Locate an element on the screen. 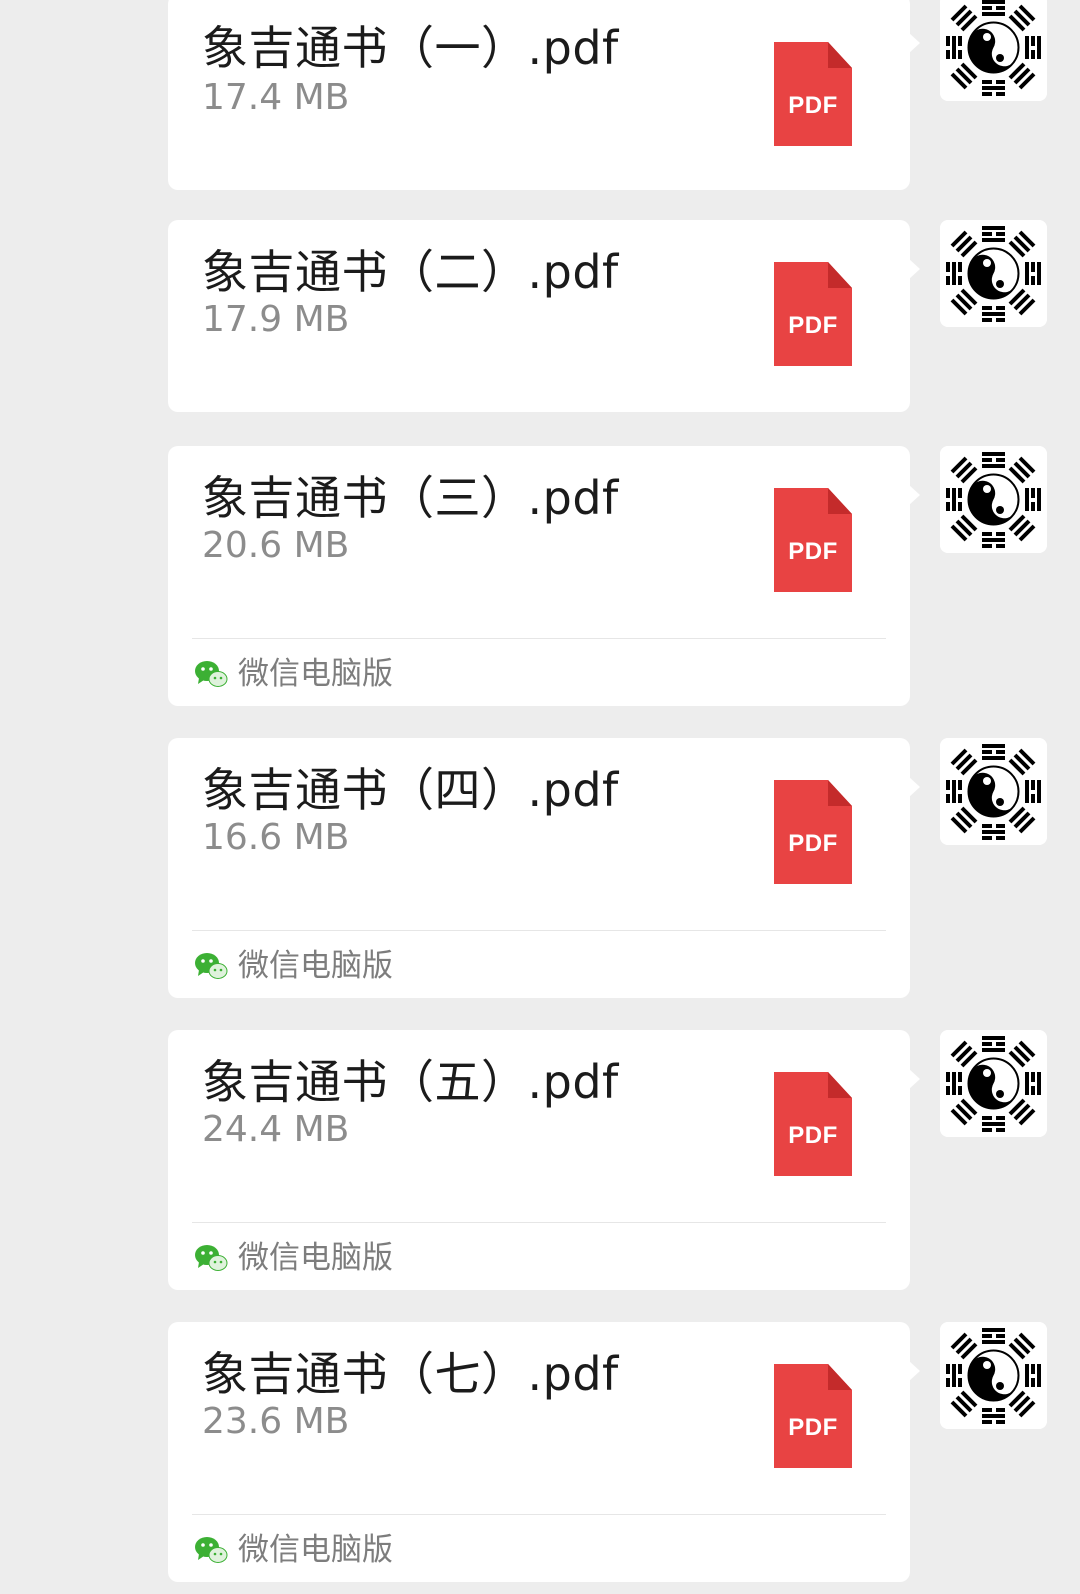  file-message-card: 象吉通书（七）.pdf 23.6 MB PDF 微信电脑版 is located at coordinates (539, 1452).